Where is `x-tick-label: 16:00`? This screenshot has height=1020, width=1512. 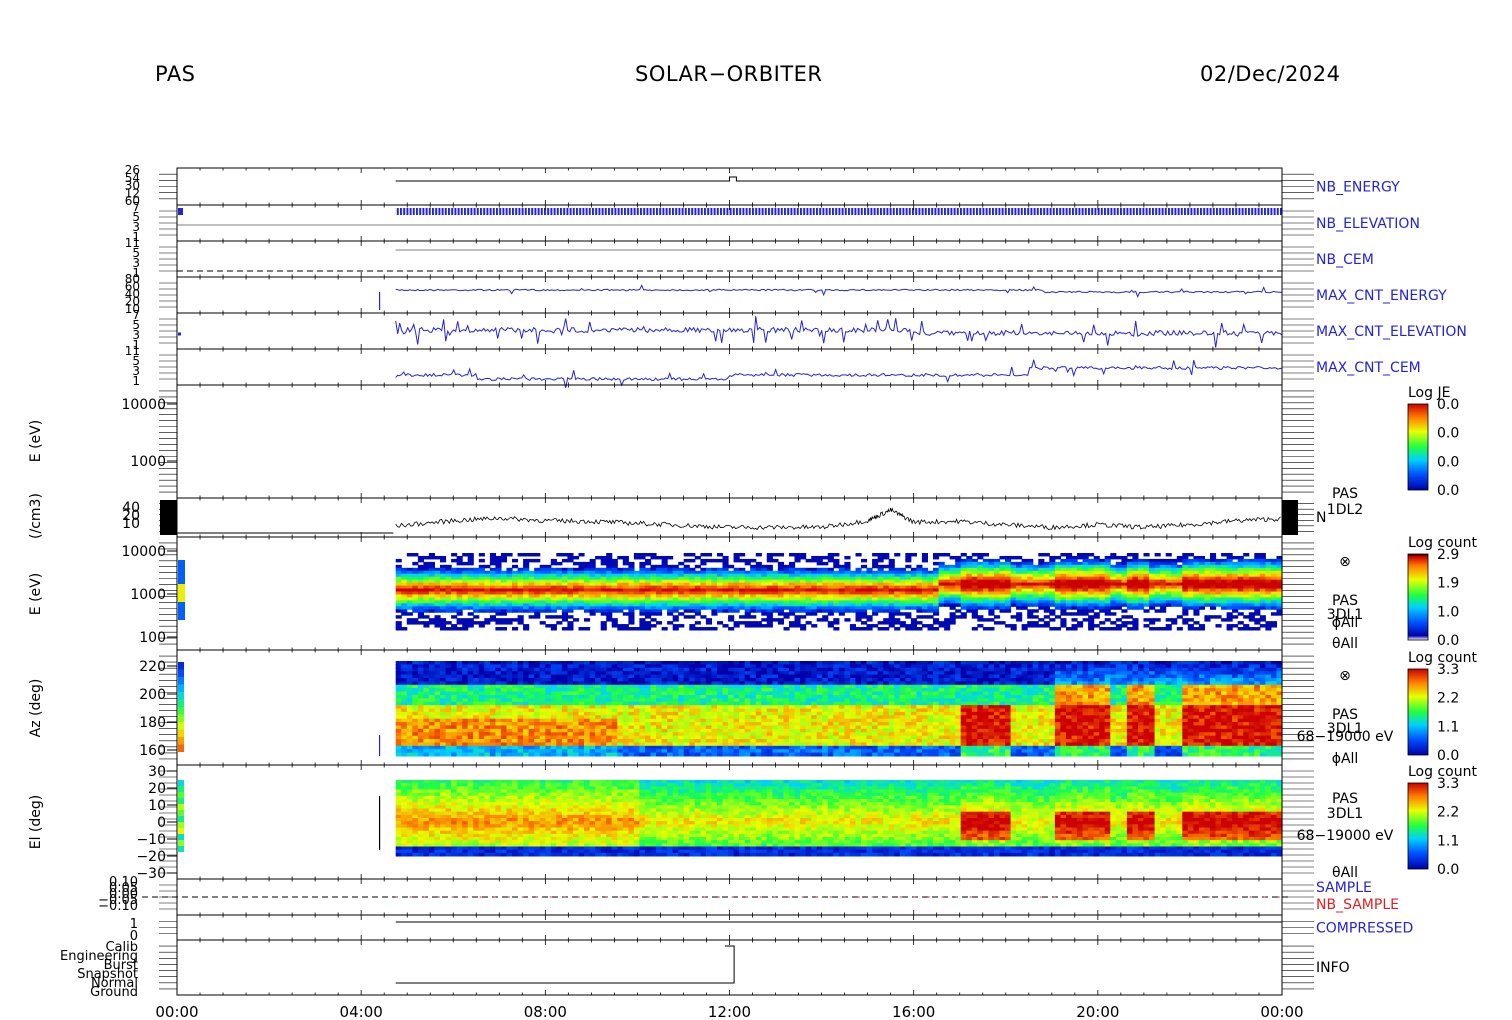
x-tick-label: 16:00 is located at coordinates (913, 1011).